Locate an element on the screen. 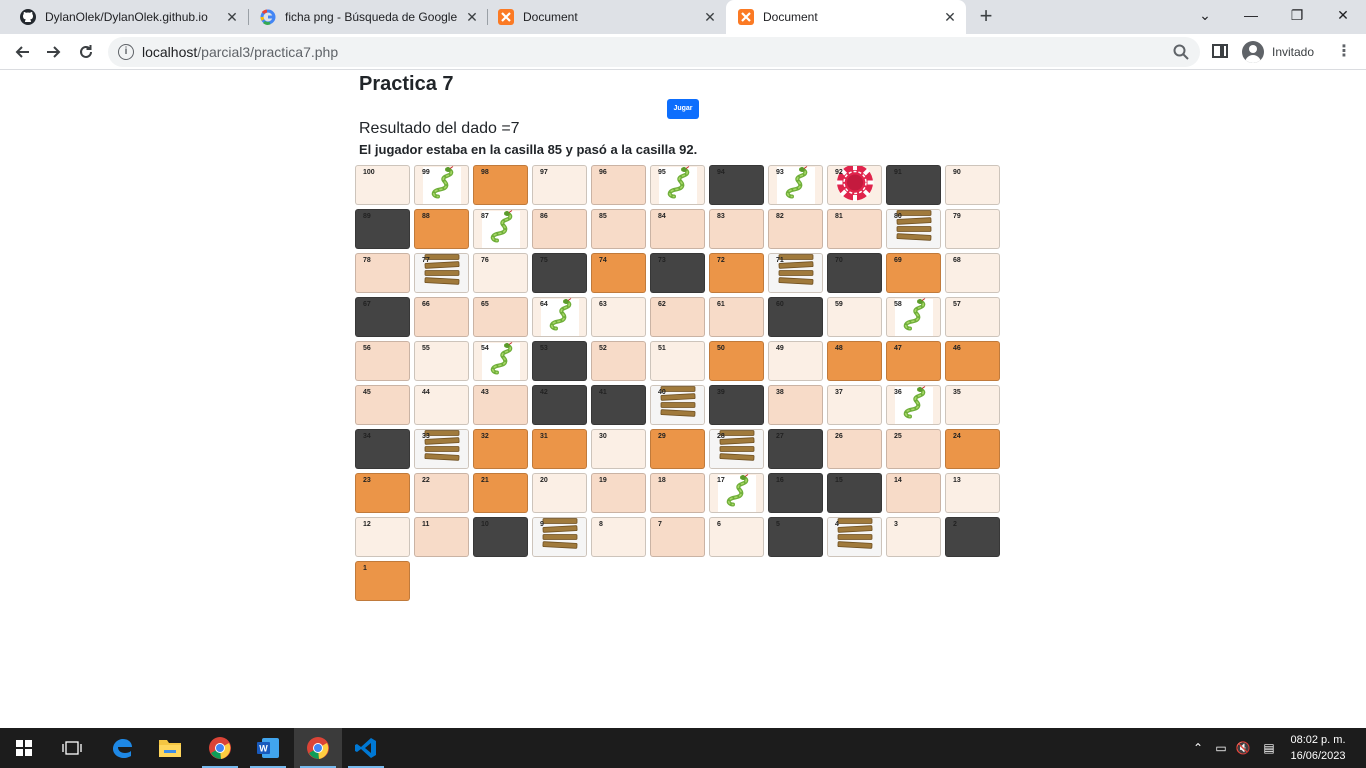  site-info-icon: i is located at coordinates (126, 52).